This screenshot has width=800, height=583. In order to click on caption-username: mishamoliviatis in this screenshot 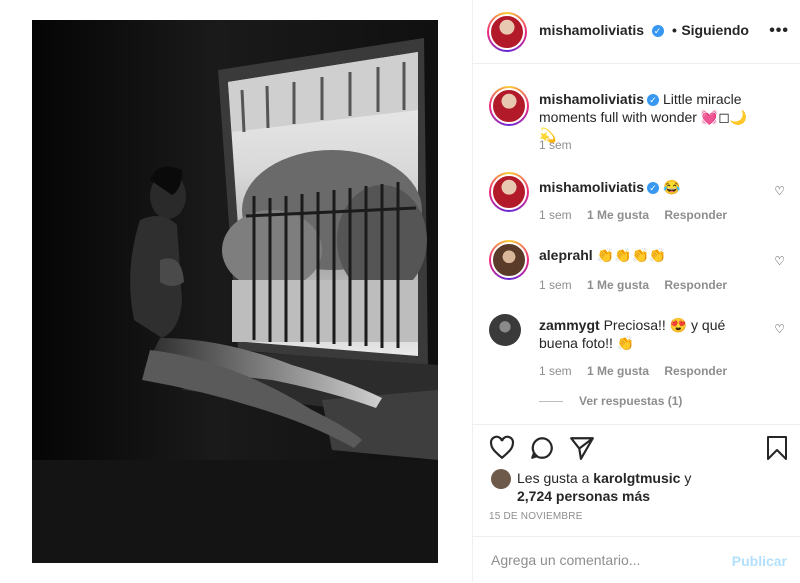, I will do `click(591, 99)`.